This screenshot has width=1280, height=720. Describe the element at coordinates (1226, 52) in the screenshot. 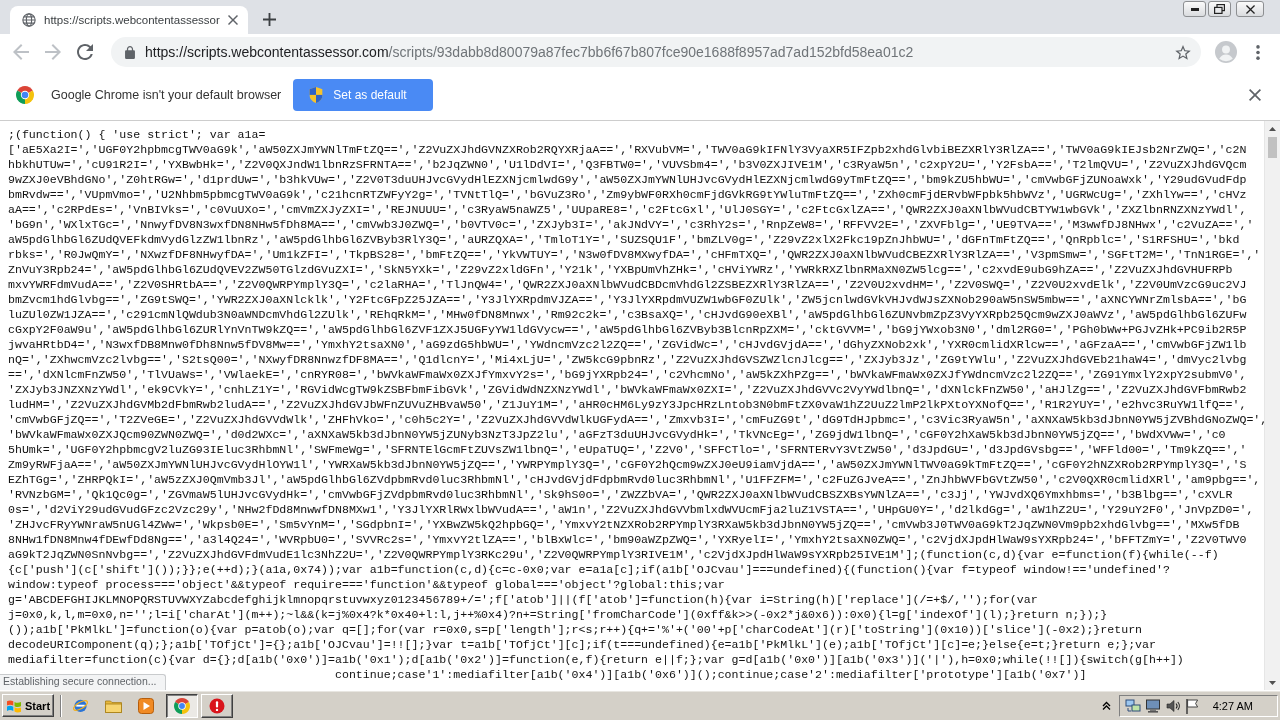

I see `avatar-icon` at that location.